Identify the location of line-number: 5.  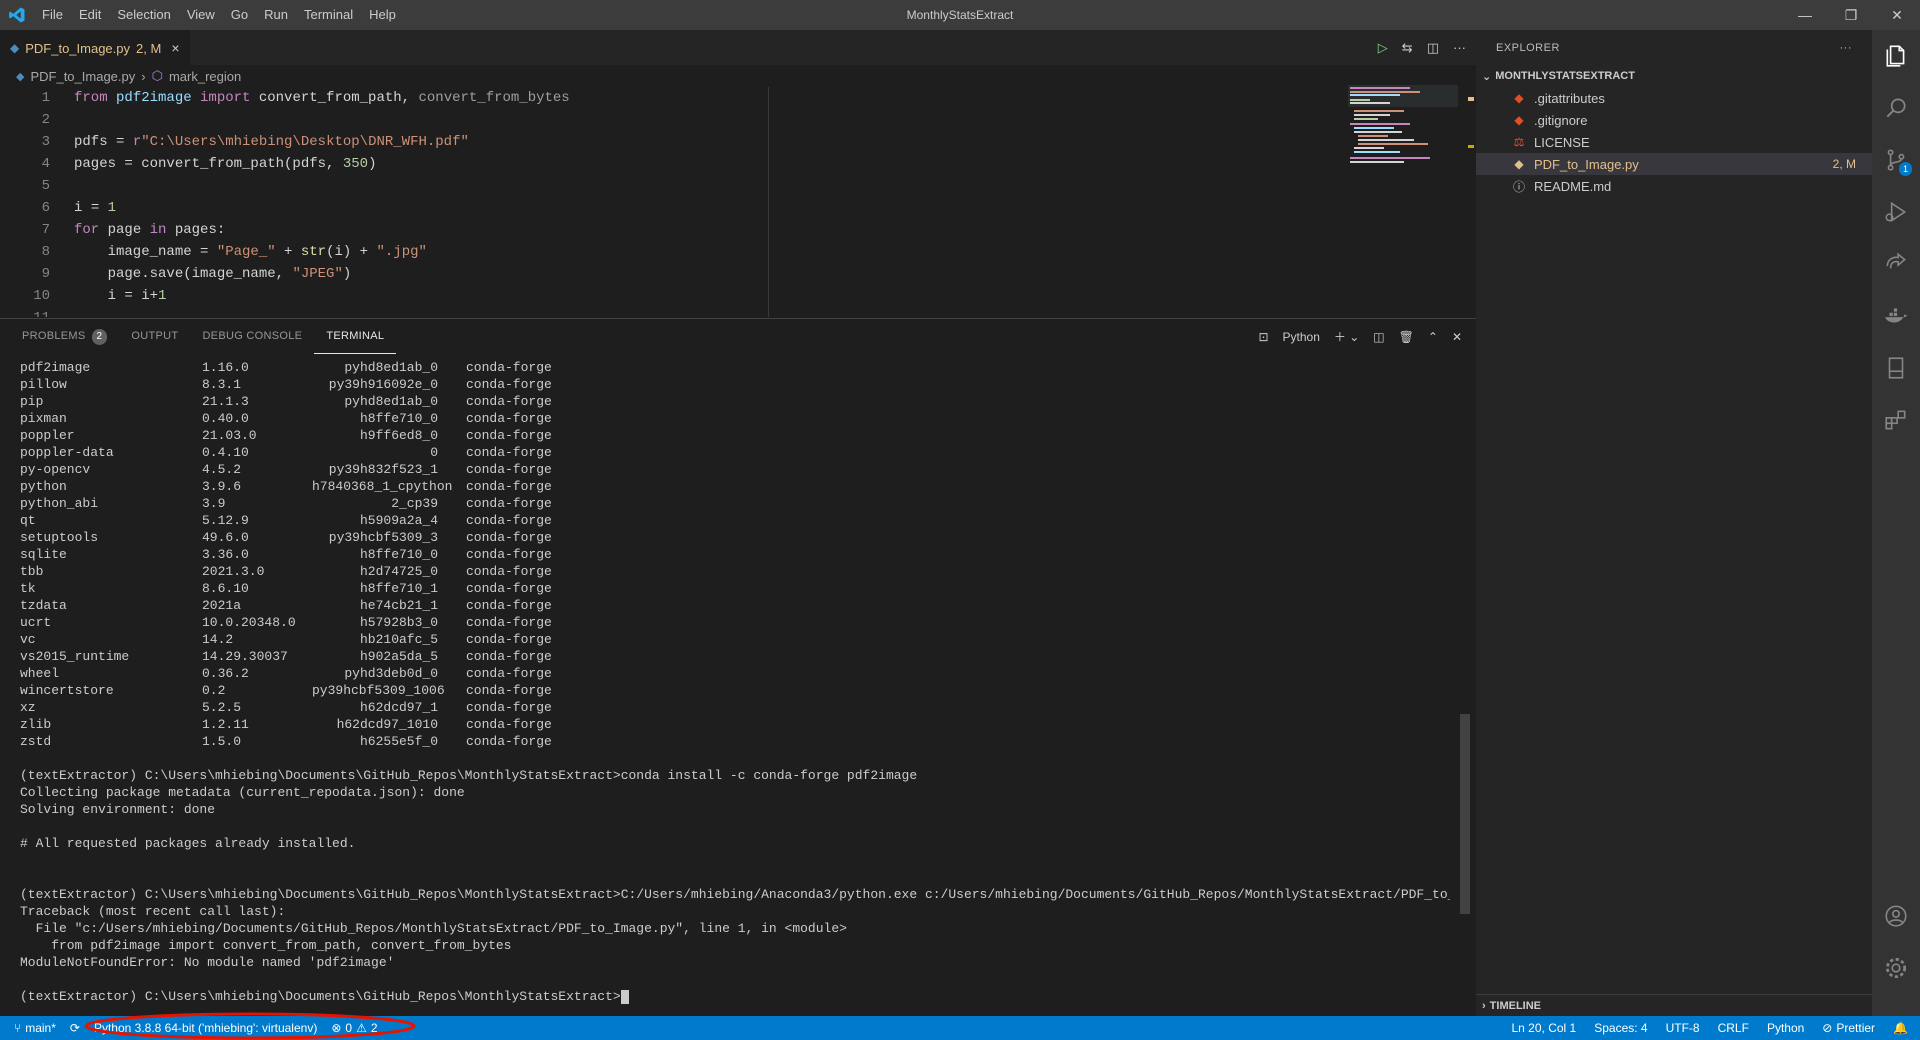
(45, 186).